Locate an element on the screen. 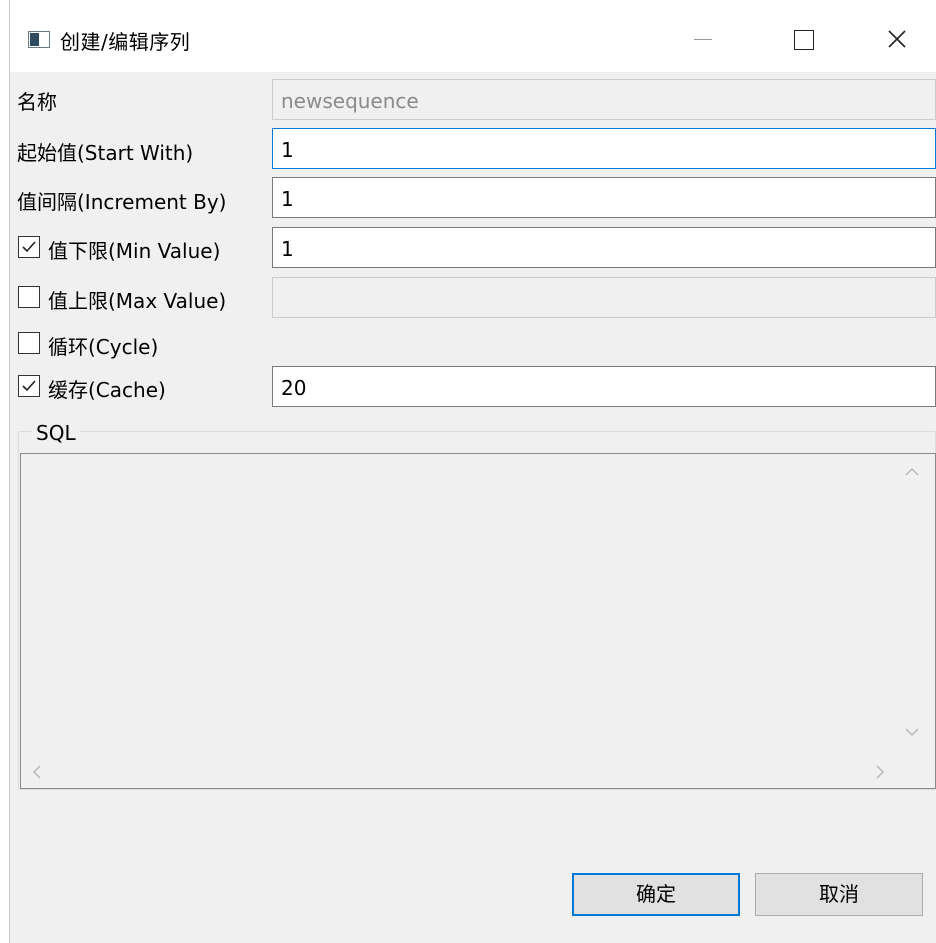 The height and width of the screenshot is (943, 936). window-title: 创建/编辑序列 is located at coordinates (125, 42).